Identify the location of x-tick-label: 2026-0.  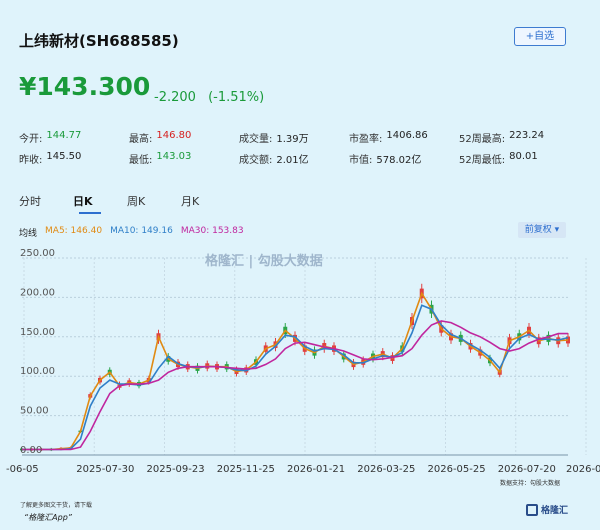
(583, 469).